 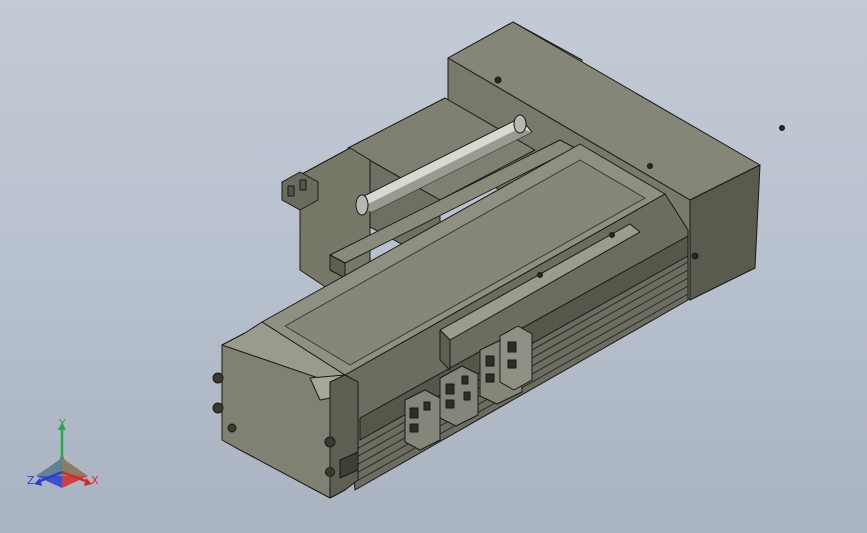 What do you see at coordinates (62, 423) in the screenshot?
I see `y-axis-label: Y` at bounding box center [62, 423].